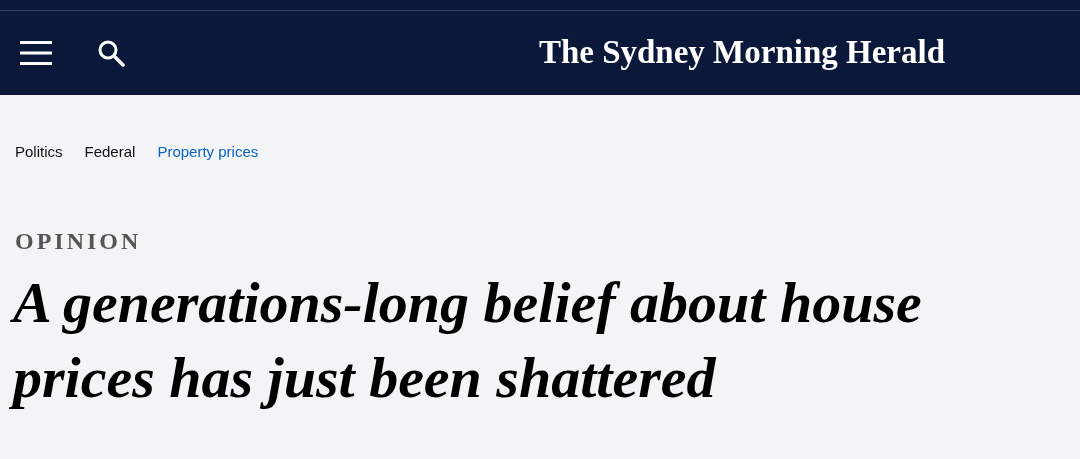 The image size is (1080, 459). I want to click on breadcrumb-link: Federal, so click(110, 154).